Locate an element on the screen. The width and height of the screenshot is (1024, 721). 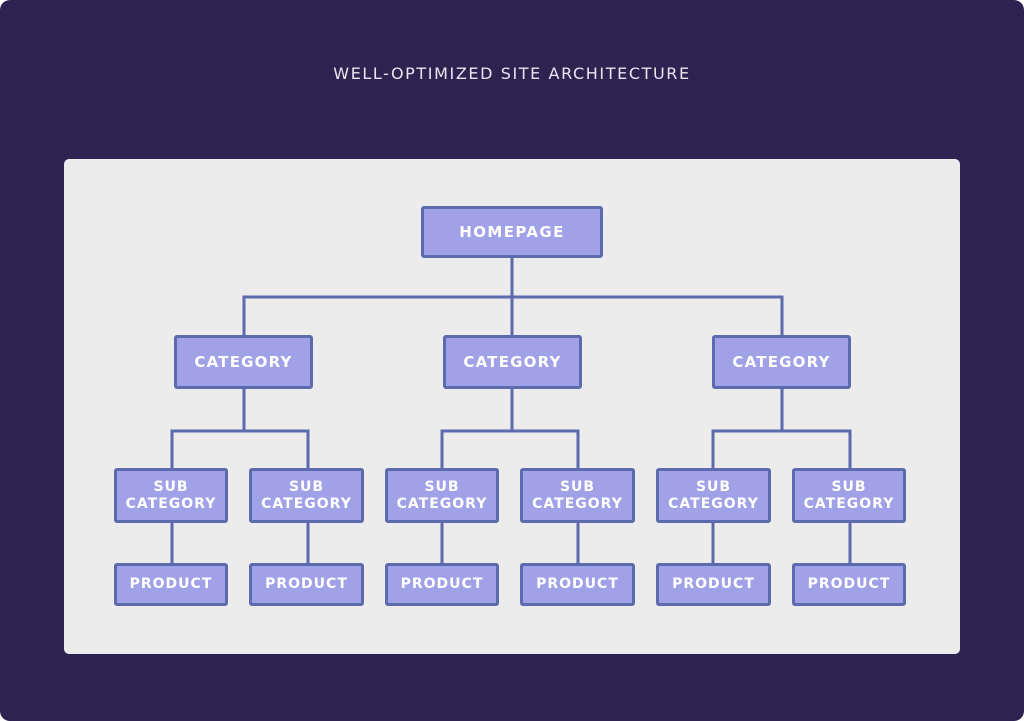
product-node-2-2: PRODUCT is located at coordinates (577, 584).